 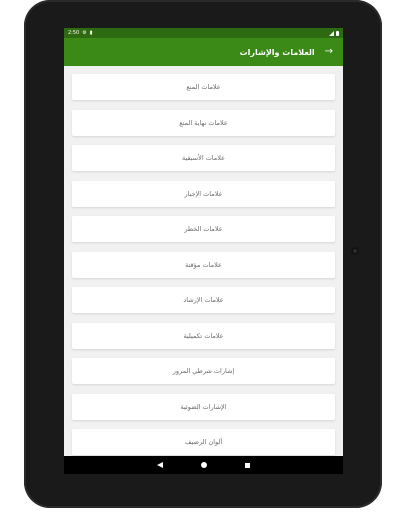 I want to click on system-nav-bar, so click(x=203, y=465).